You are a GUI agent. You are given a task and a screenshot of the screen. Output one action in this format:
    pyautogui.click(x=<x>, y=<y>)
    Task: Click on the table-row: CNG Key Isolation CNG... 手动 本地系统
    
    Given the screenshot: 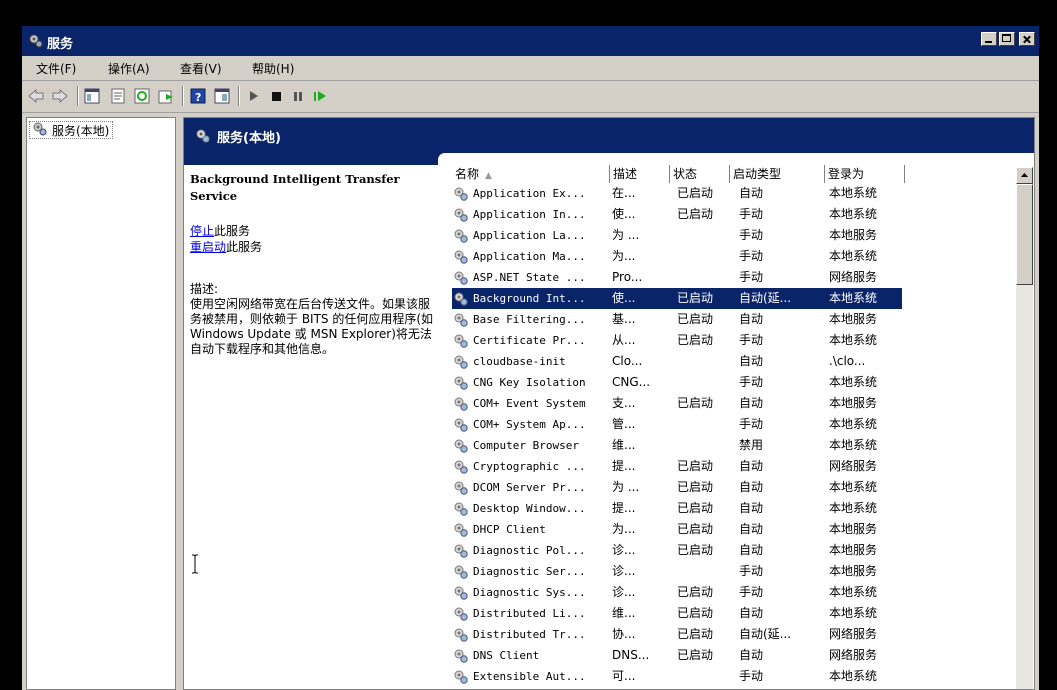 What is the action you would take?
    pyautogui.click(x=677, y=382)
    